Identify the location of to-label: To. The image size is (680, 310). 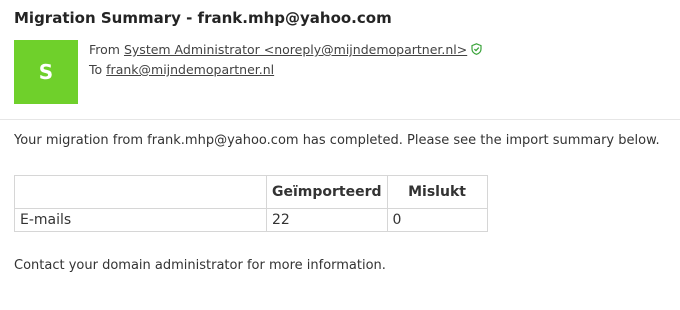
(96, 69).